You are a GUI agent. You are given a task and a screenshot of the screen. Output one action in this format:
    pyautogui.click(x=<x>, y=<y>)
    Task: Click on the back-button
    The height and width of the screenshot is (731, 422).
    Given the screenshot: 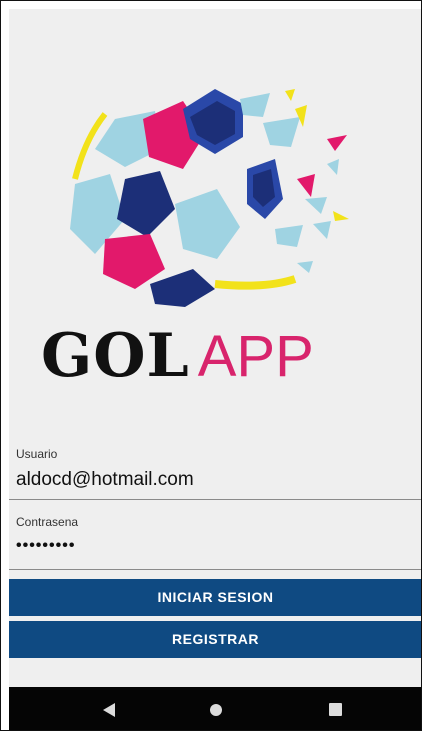 What is the action you would take?
    pyautogui.click(x=109, y=708)
    